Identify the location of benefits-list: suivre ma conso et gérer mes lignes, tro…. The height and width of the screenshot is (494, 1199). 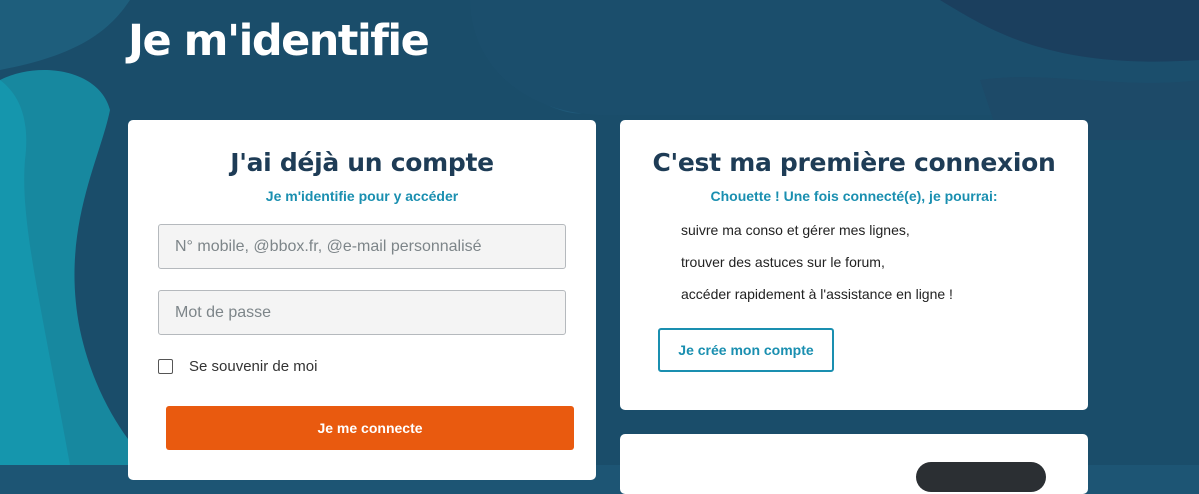
(817, 268).